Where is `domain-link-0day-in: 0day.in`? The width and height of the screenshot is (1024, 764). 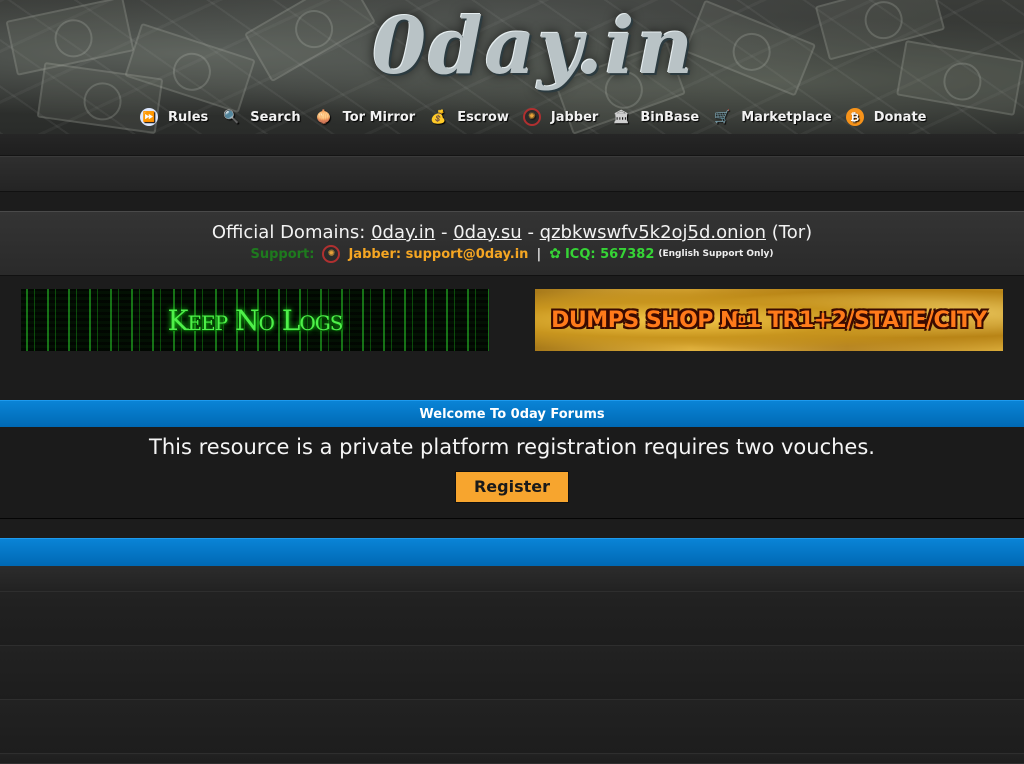 domain-link-0day-in: 0day.in is located at coordinates (403, 232).